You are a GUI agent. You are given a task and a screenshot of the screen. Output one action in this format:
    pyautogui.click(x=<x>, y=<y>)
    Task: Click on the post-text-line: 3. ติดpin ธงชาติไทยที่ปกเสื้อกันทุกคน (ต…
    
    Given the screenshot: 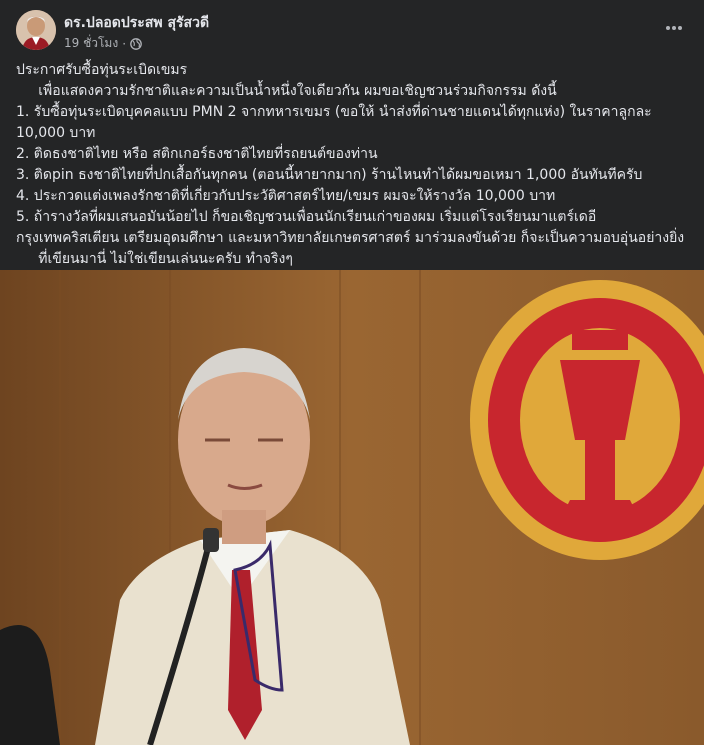 What is the action you would take?
    pyautogui.click(x=329, y=175)
    